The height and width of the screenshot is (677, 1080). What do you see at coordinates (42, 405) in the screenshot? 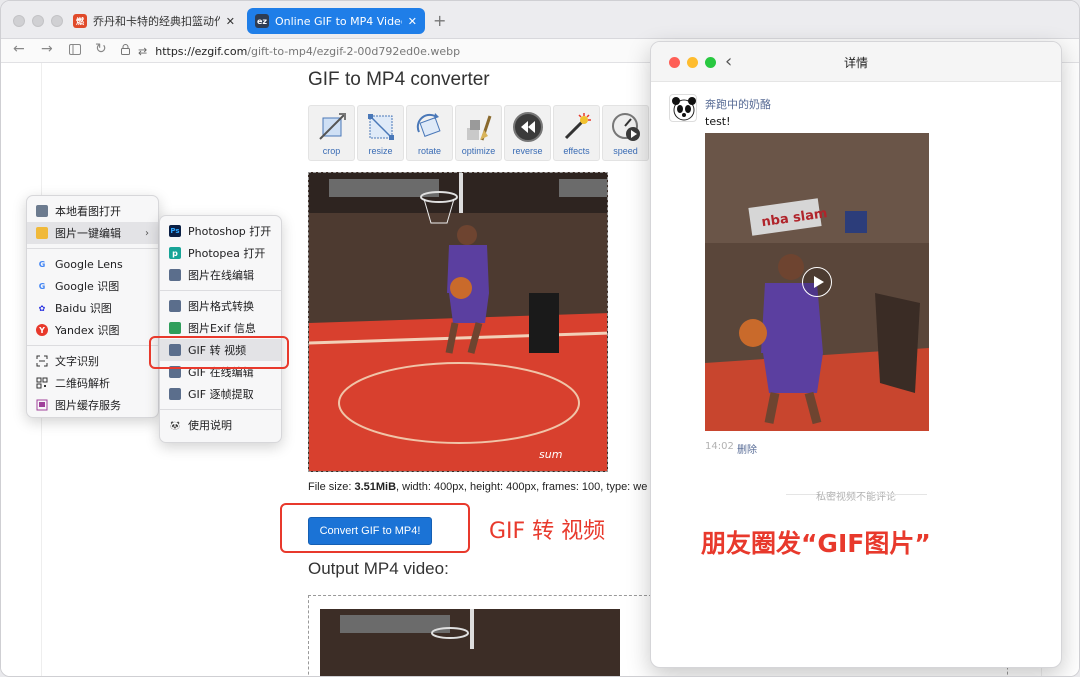
I see `cache-icon` at bounding box center [42, 405].